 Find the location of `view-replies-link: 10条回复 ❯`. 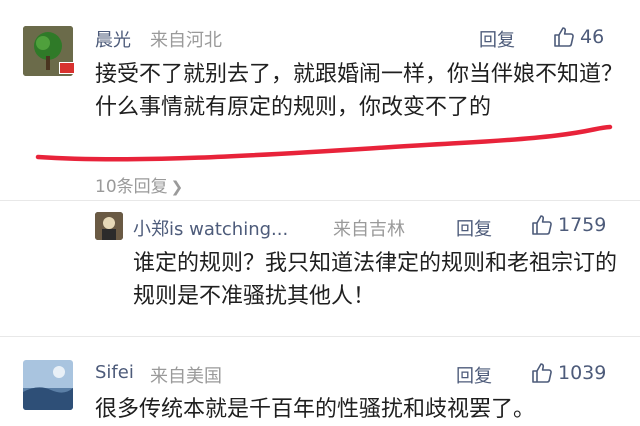

view-replies-link: 10条回复 ❯ is located at coordinates (139, 184).